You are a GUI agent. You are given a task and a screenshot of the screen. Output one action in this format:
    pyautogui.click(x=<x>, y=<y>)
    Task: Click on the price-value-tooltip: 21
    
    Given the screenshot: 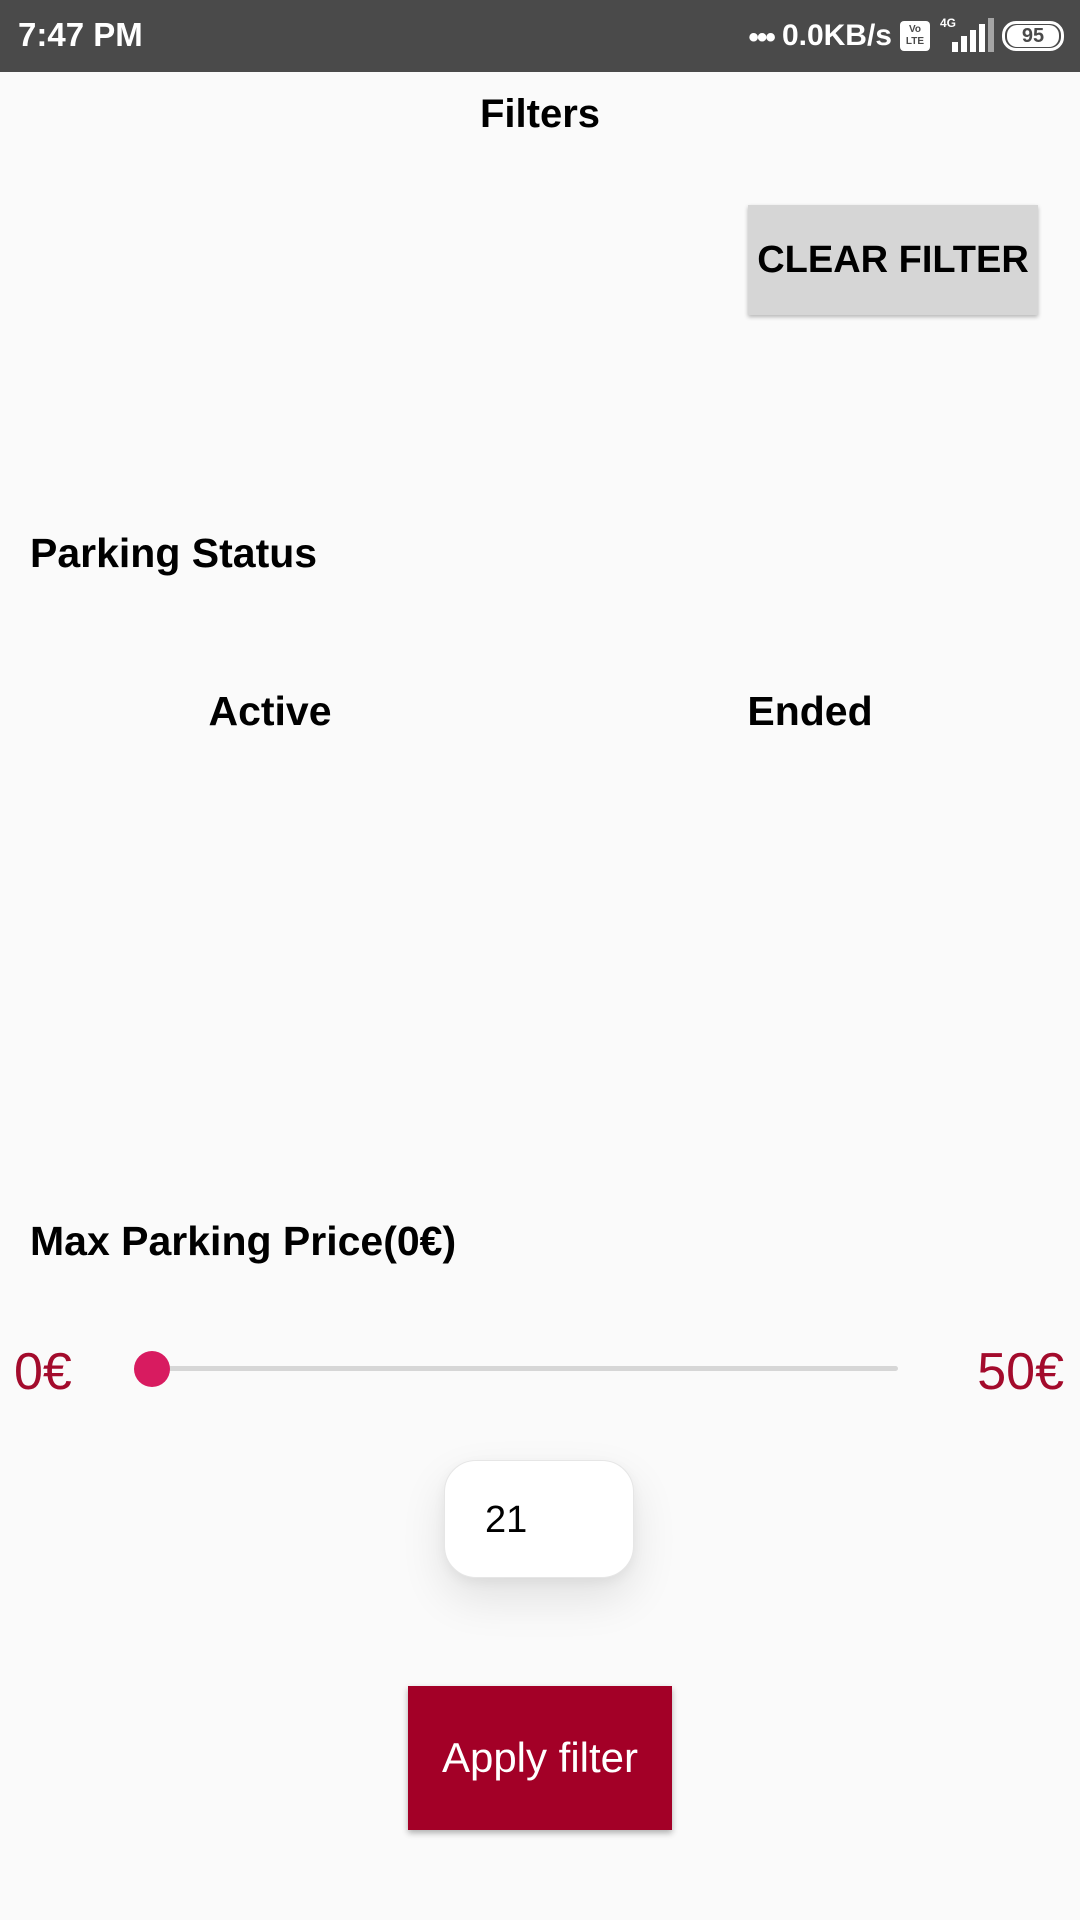 What is the action you would take?
    pyautogui.click(x=539, y=1519)
    